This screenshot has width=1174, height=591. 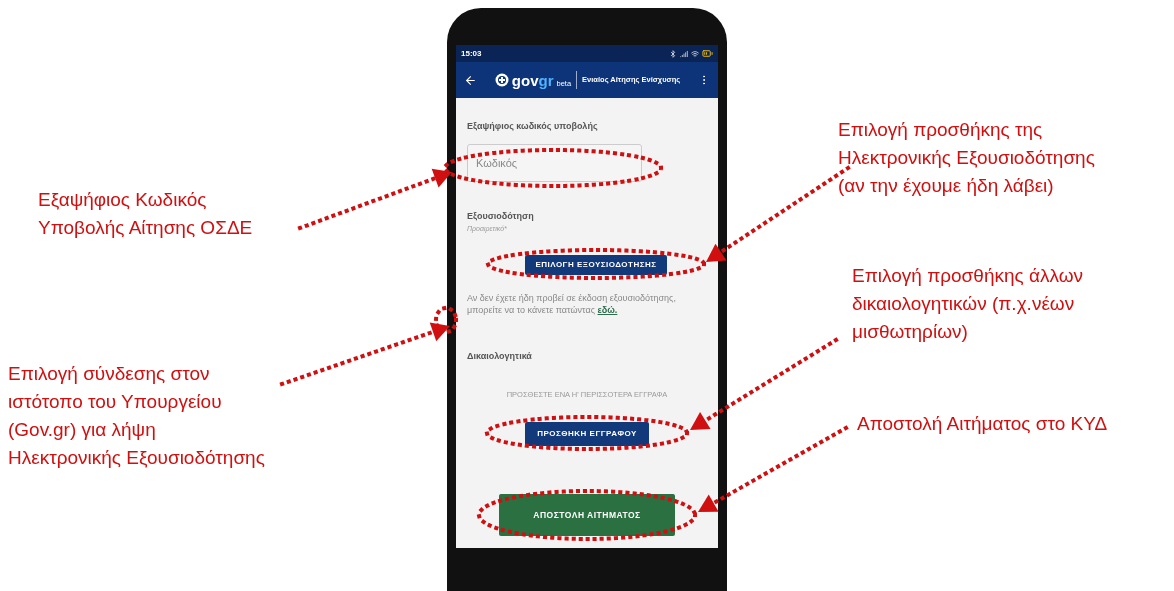 I want to click on field-label: Εξαψήφιος κωδικός υποβολής, so click(x=533, y=126).